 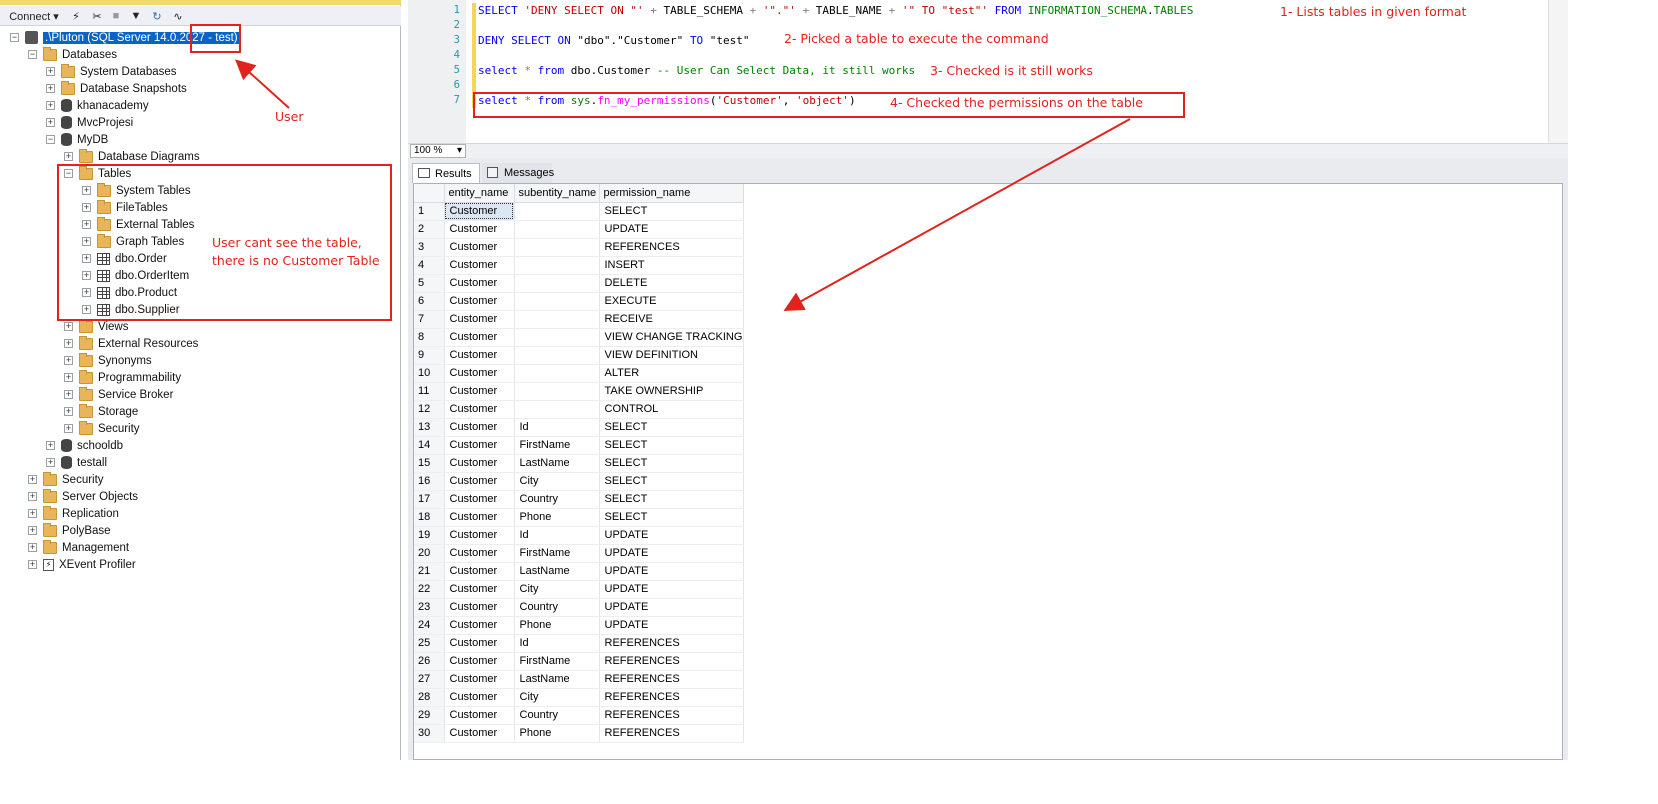 I want to click on table-cell: VIEW DEFINITION, so click(x=672, y=355).